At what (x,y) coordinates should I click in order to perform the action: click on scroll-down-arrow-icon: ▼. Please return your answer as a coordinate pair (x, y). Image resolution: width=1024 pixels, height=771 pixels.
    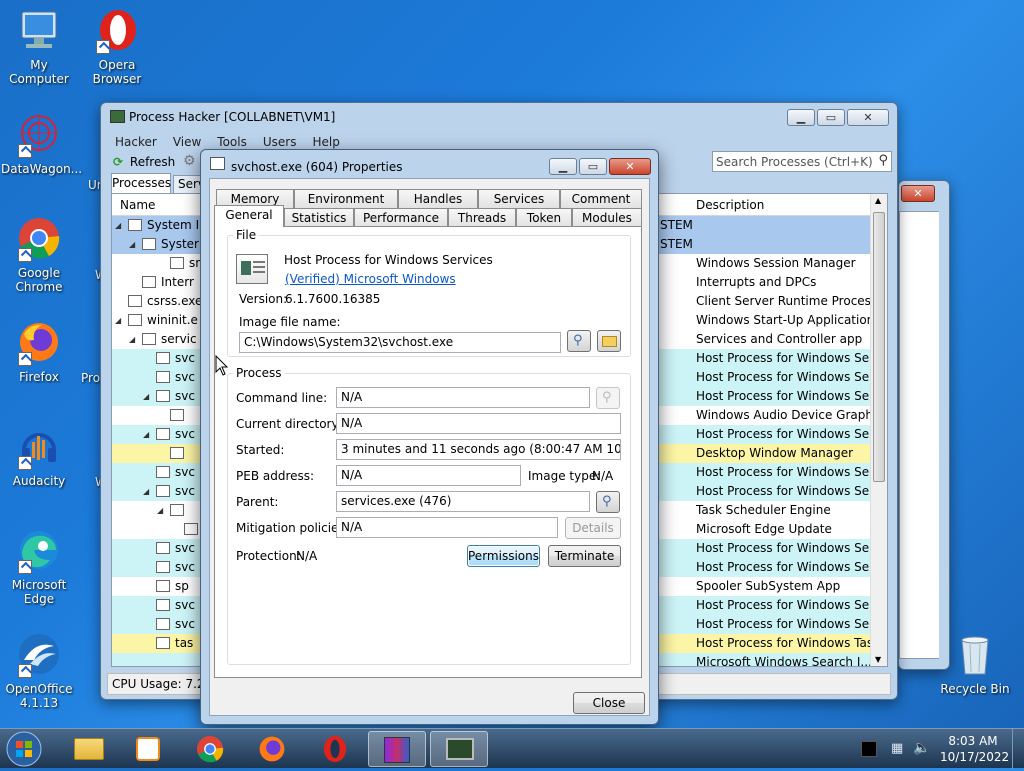
    Looking at the image, I should click on (878, 659).